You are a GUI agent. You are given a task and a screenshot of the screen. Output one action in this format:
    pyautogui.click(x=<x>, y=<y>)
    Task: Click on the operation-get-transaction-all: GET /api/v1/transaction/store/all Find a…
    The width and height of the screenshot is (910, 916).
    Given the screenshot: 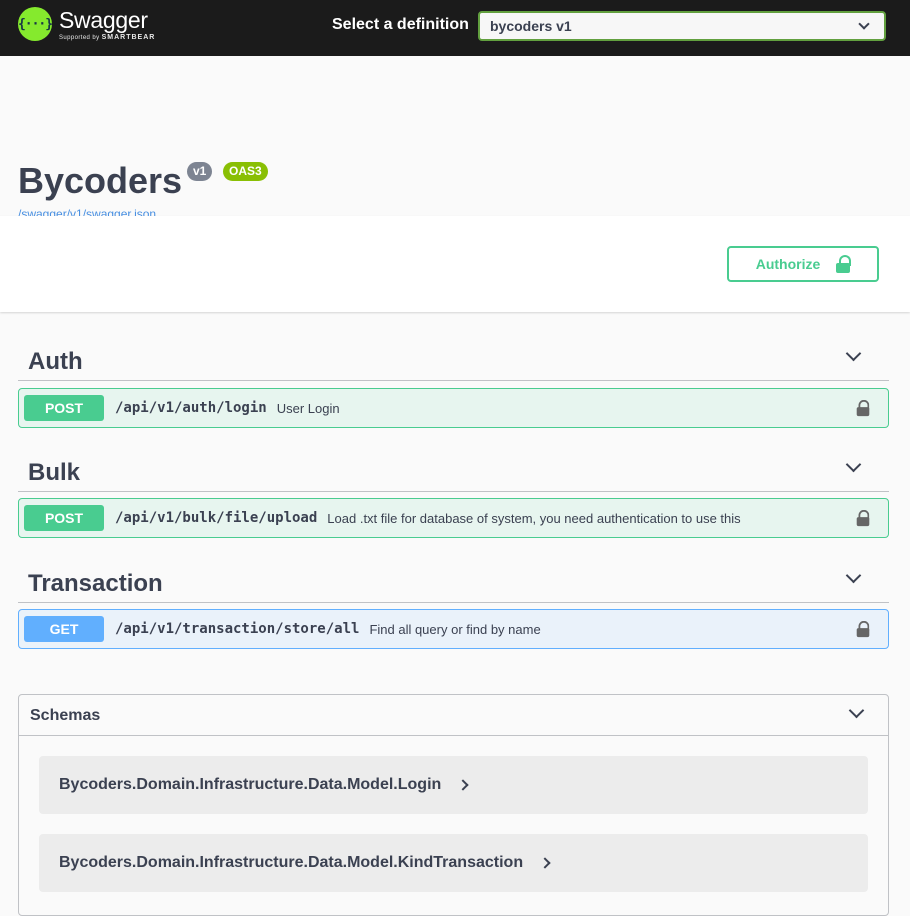 What is the action you would take?
    pyautogui.click(x=453, y=629)
    